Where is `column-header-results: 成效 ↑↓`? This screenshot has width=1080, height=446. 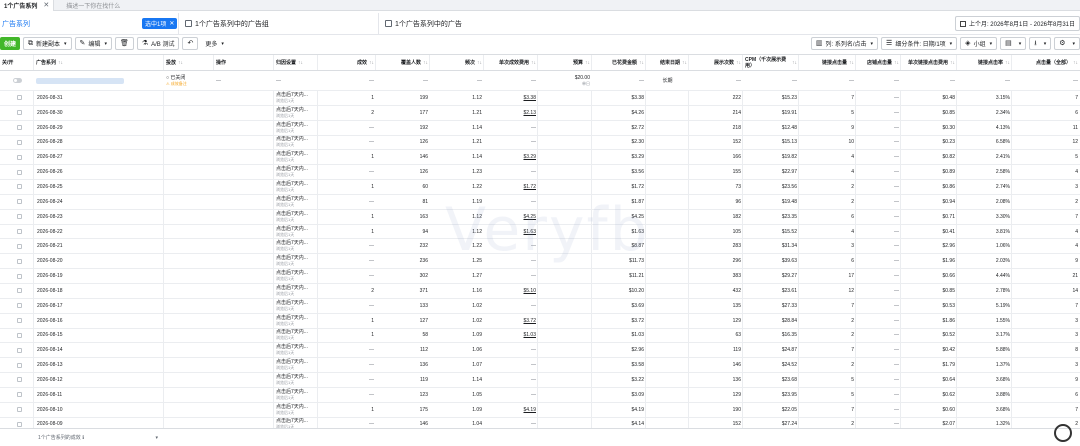
column-header-results: 成效 ↑↓ is located at coordinates (347, 62).